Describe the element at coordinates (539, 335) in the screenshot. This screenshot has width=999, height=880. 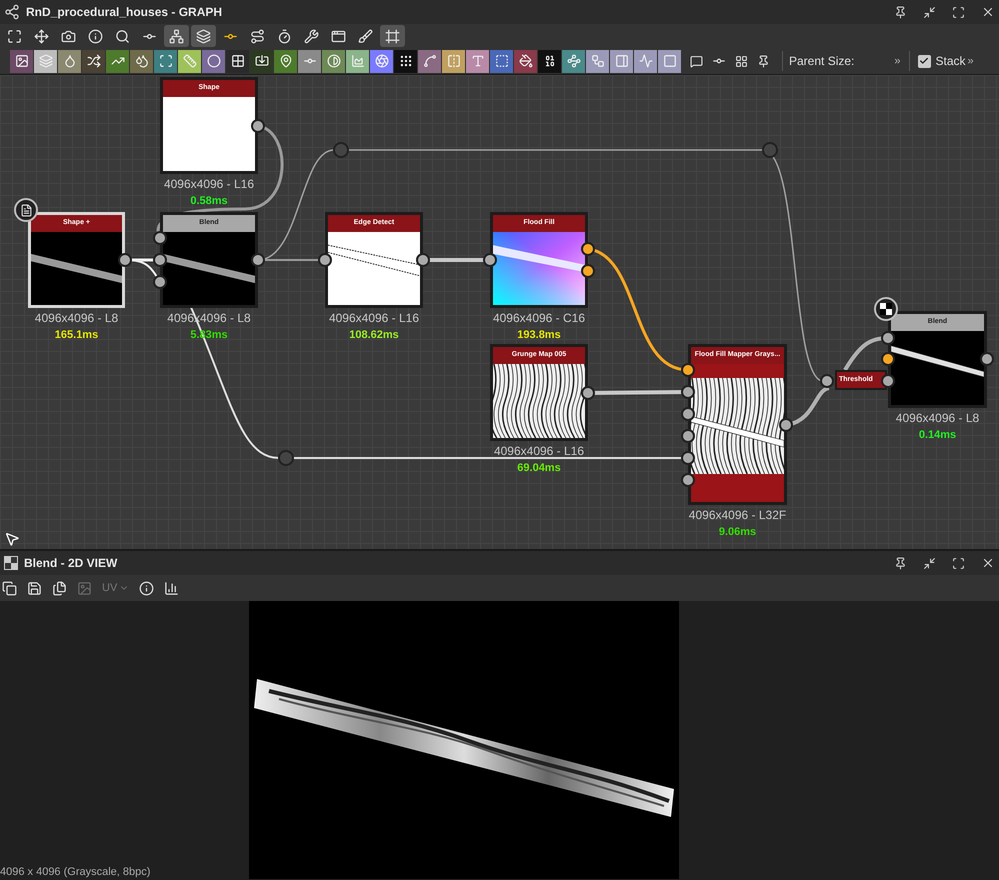
I see `node-time: 193.8ms` at that location.